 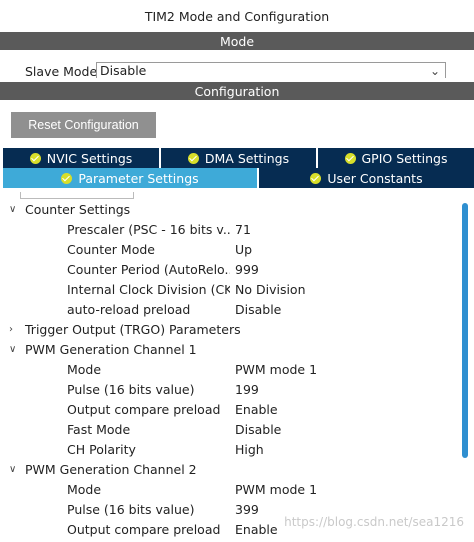 I want to click on reset-configuration-button: Reset Configuration, so click(x=83, y=125).